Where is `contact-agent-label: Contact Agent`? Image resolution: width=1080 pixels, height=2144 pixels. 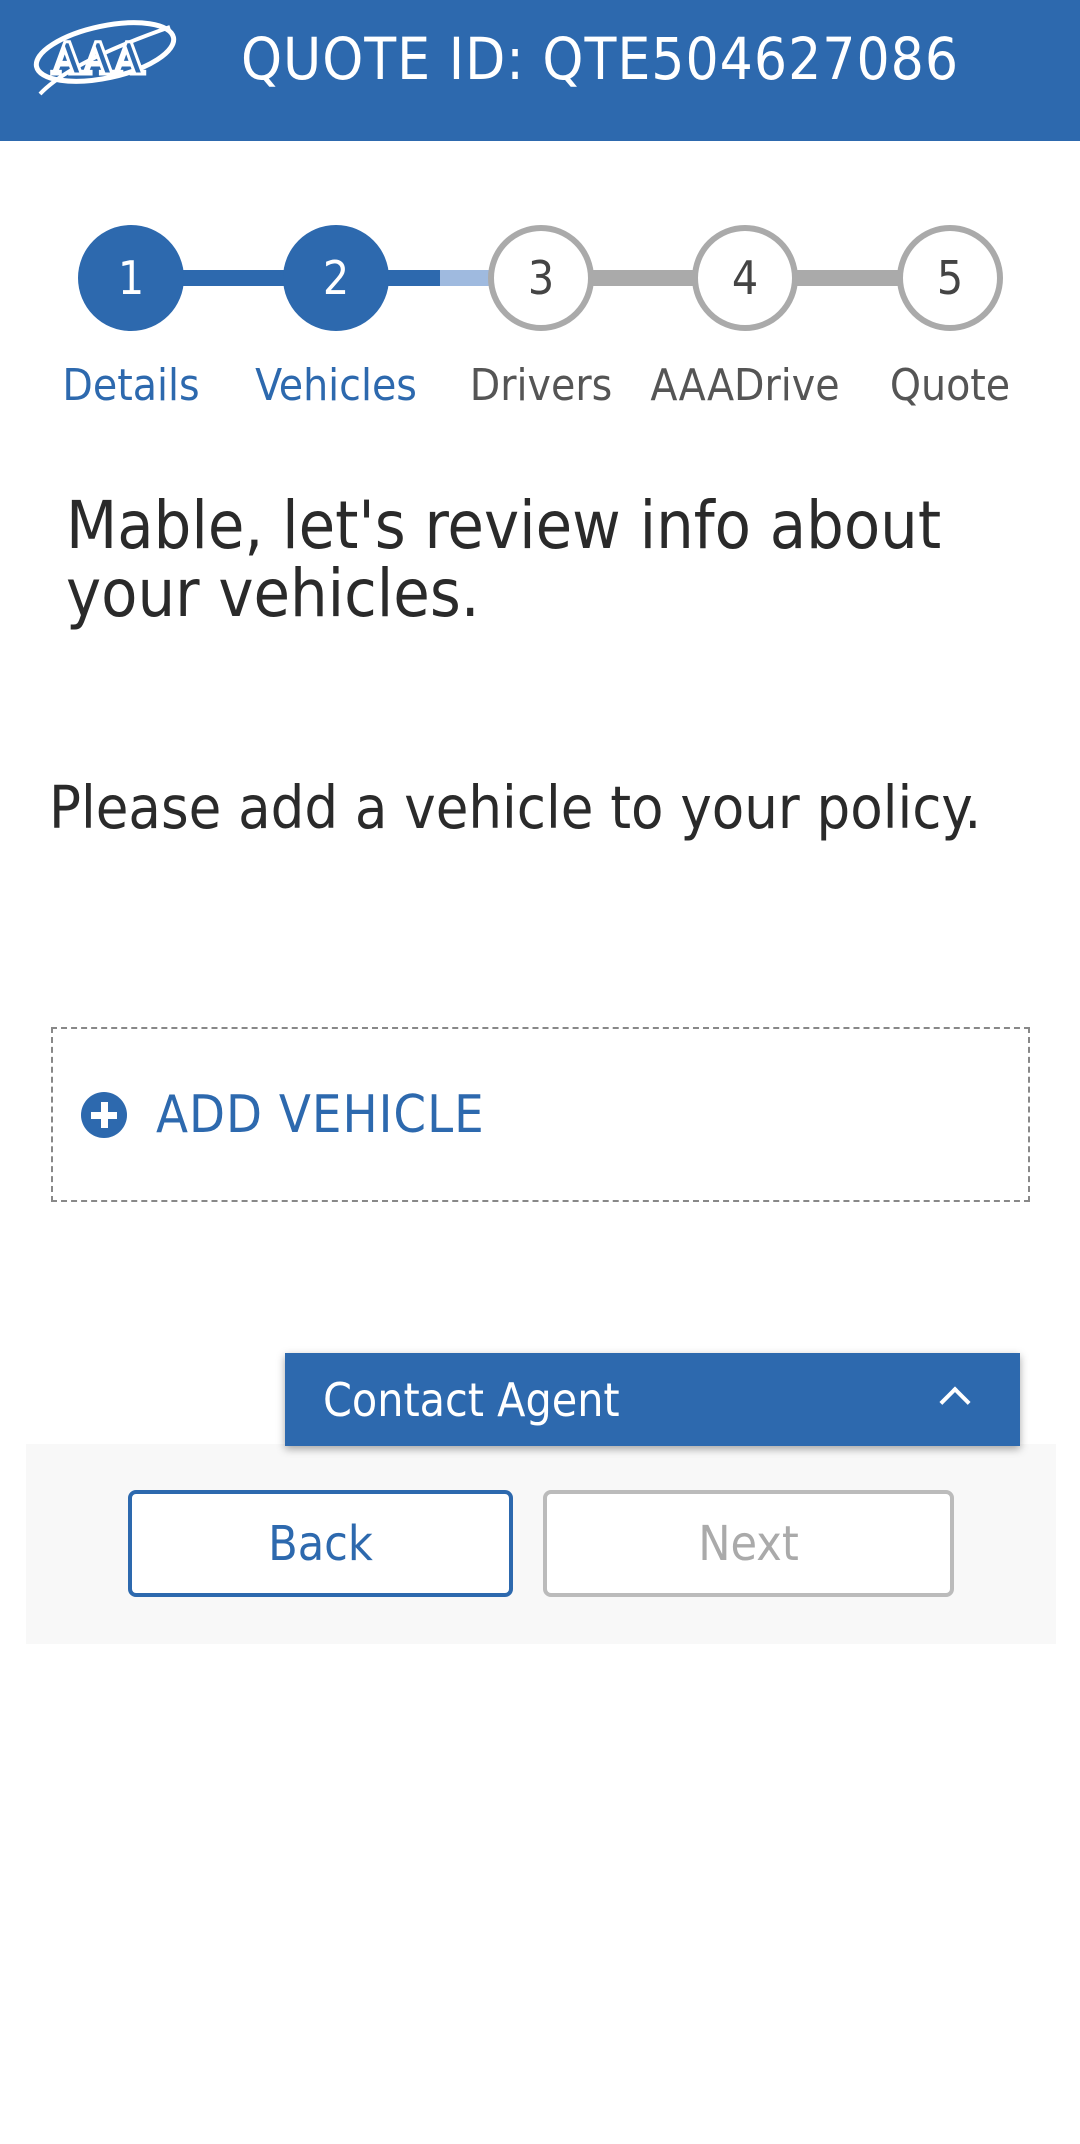
contact-agent-label: Contact Agent is located at coordinates (471, 1399).